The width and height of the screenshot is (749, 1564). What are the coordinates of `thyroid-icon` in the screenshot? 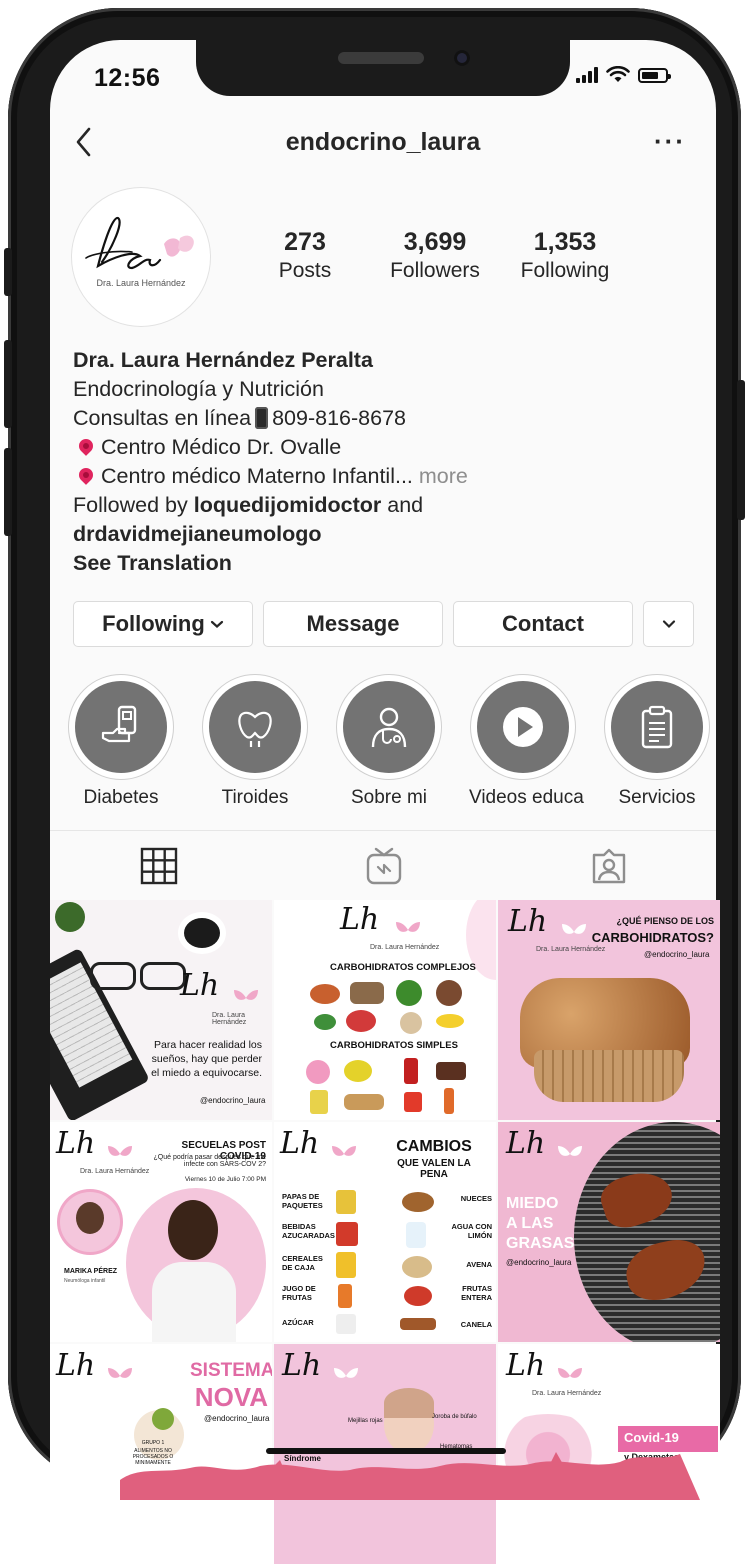 It's located at (255, 729).